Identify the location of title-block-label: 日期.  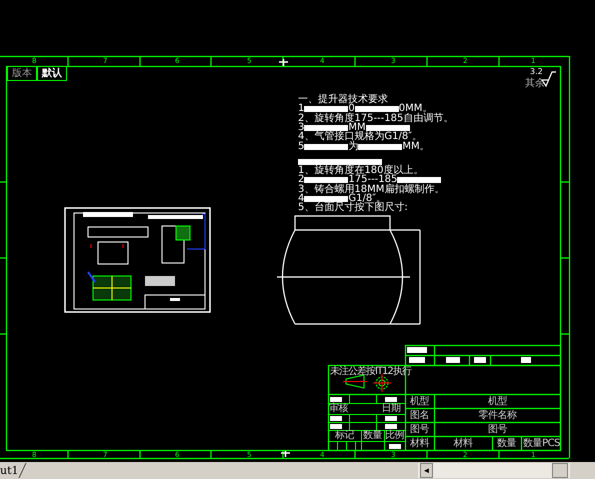
(391, 409).